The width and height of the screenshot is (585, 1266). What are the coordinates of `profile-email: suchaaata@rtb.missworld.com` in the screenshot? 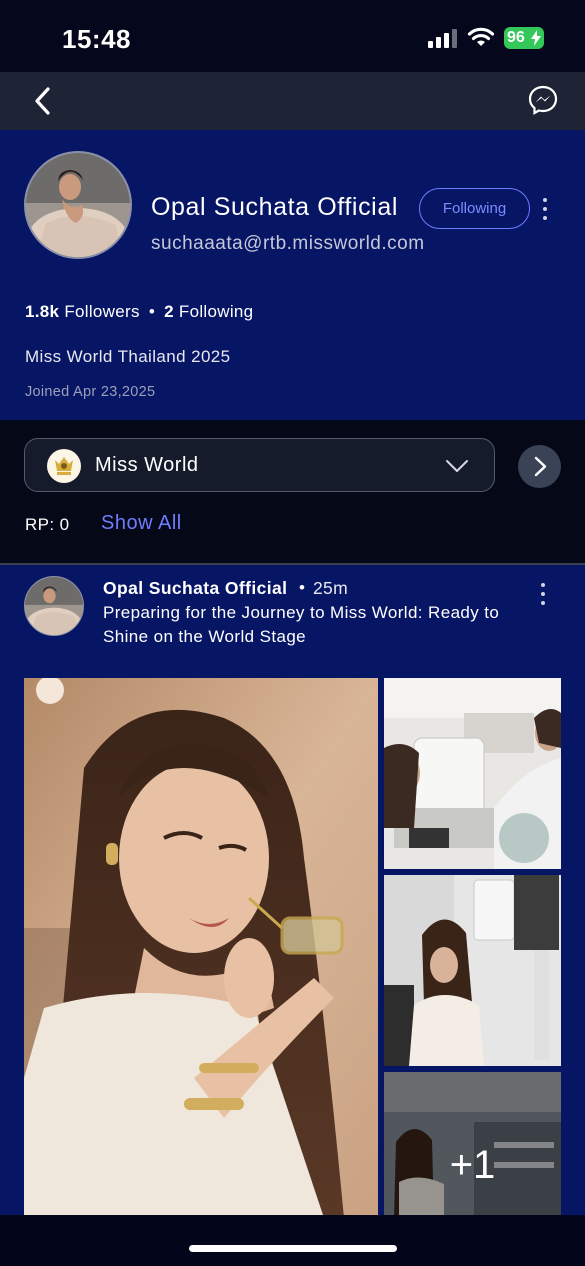 It's located at (288, 243).